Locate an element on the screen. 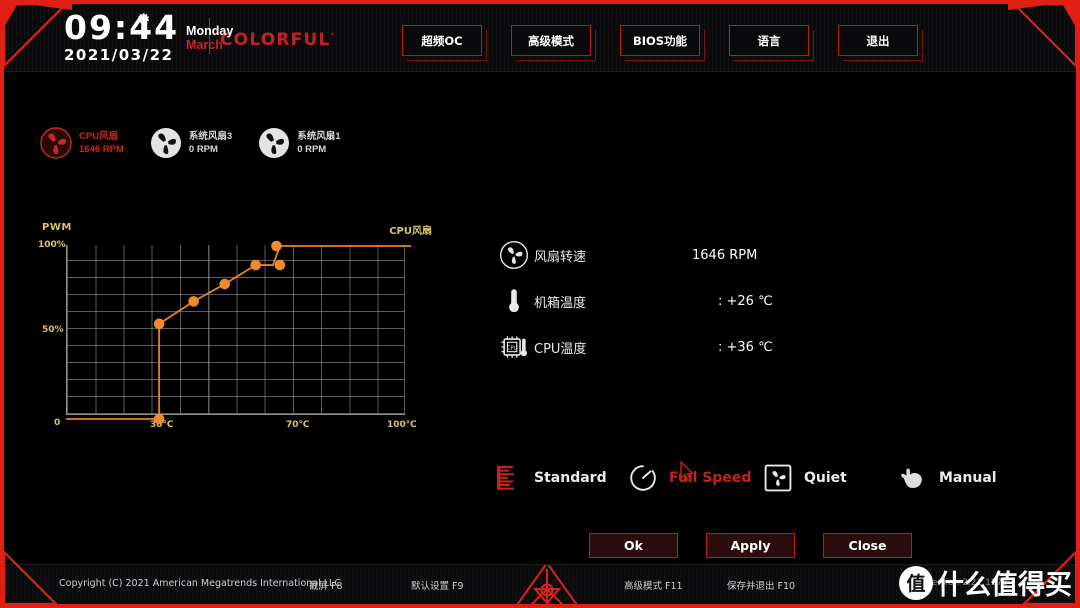 This screenshot has width=1080, height=608. fan-mode-selector: Standard Full Speed Quiet Manual is located at coordinates (762, 478).